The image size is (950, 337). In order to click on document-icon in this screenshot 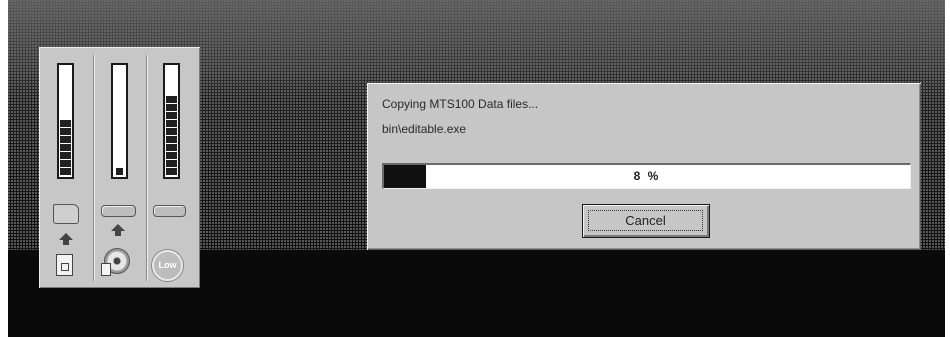, I will do `click(64, 265)`.